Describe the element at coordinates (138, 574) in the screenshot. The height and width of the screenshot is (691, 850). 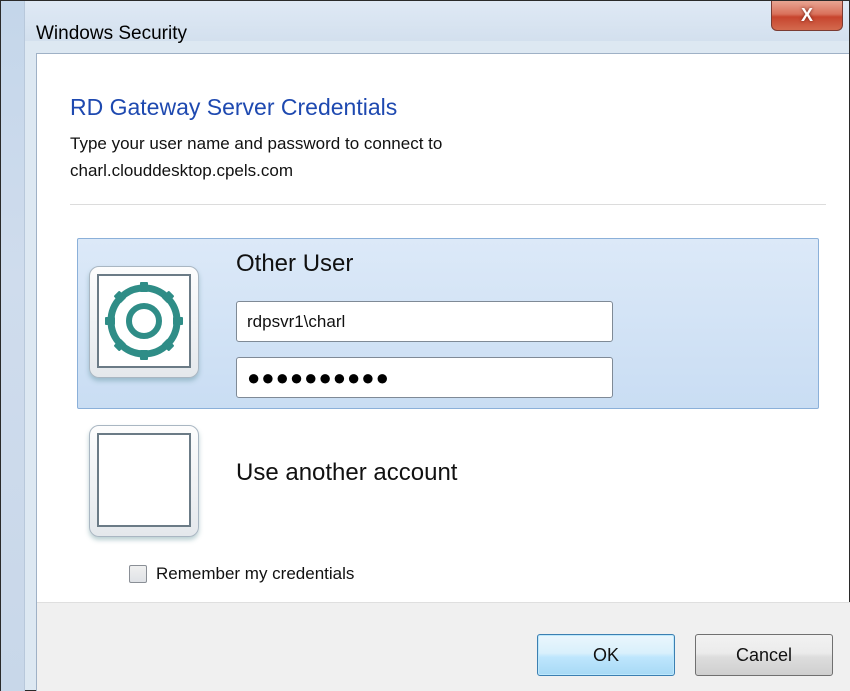
I see `remember-credentials-checkbox` at that location.